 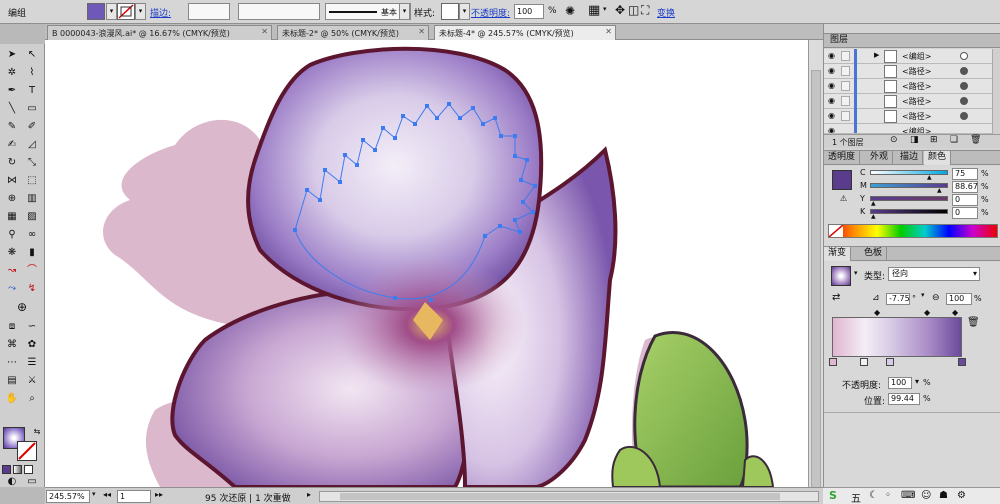 I want to click on reverse-gradient-icon: ⇄, so click(x=836, y=297).